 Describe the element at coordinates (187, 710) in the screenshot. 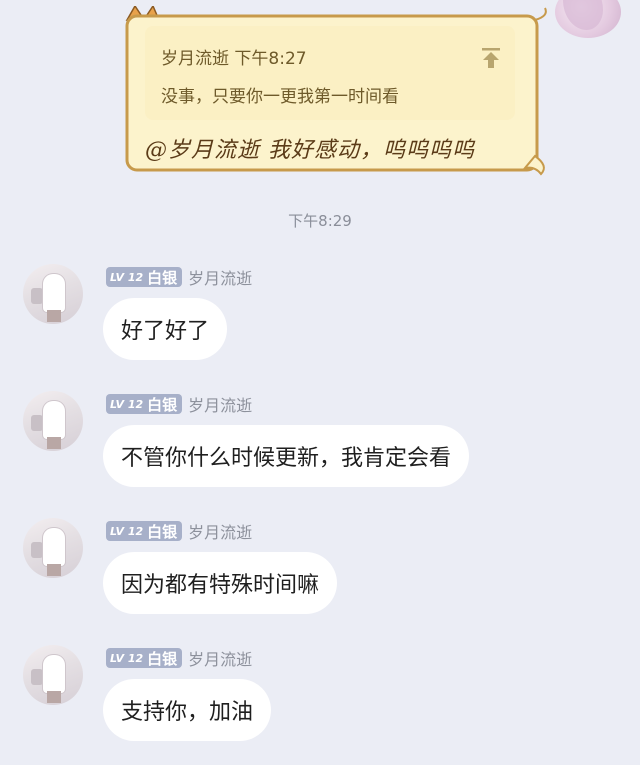

I see `message-bubble: 支持你，加油` at that location.